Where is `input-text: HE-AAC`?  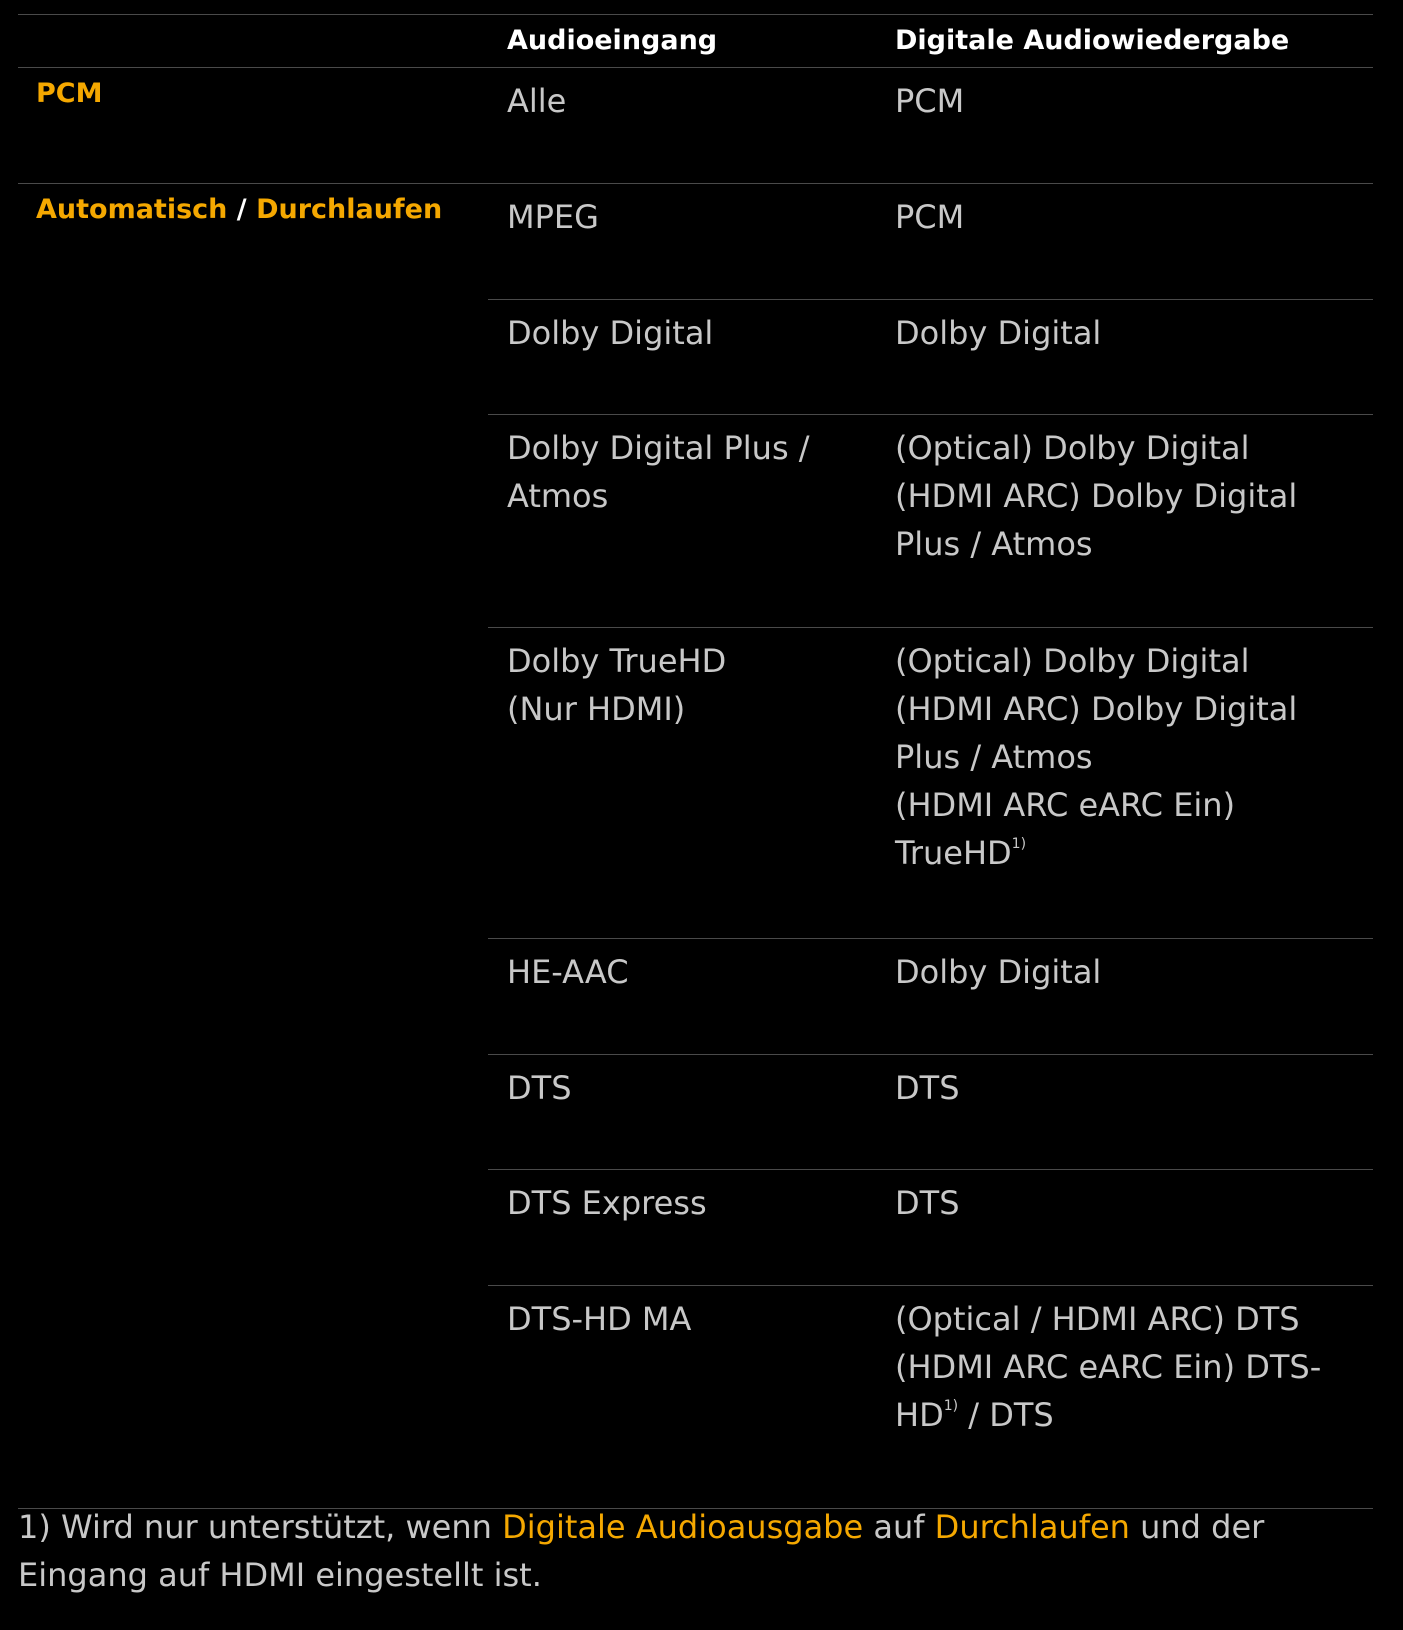 input-text: HE-AAC is located at coordinates (568, 972).